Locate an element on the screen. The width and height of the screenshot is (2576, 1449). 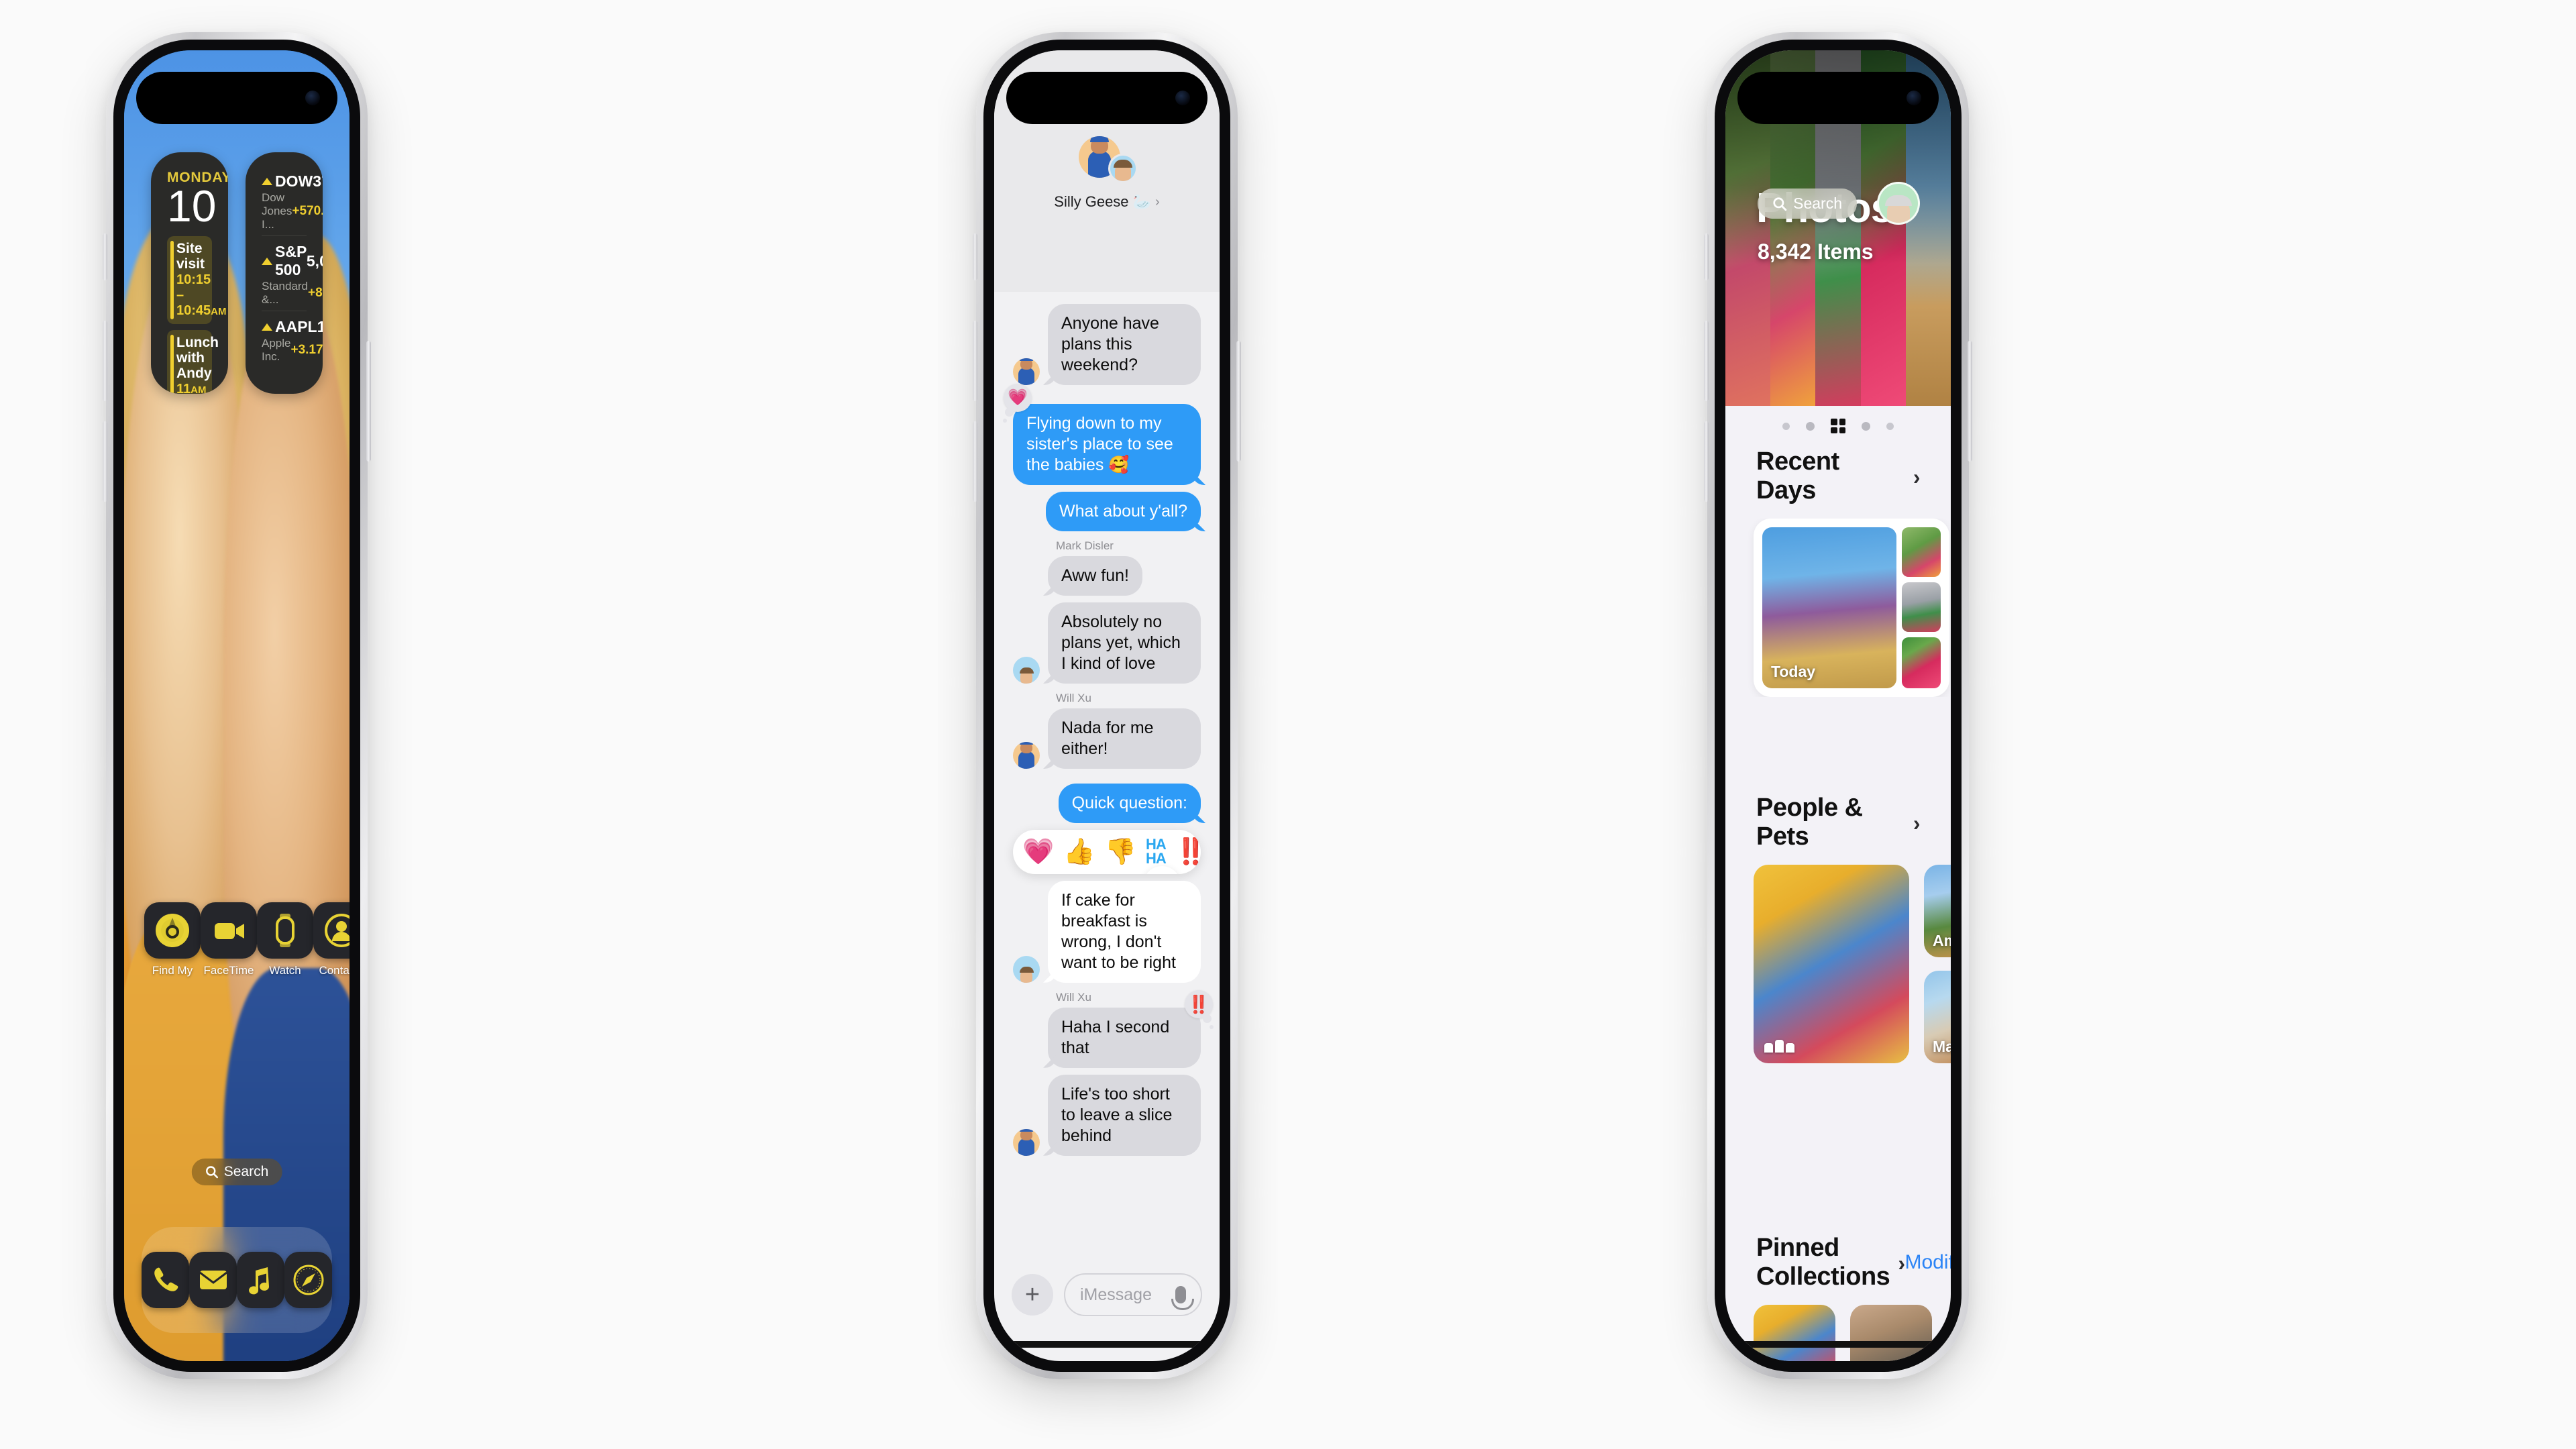
app-find-my: Find My is located at coordinates (172, 939).